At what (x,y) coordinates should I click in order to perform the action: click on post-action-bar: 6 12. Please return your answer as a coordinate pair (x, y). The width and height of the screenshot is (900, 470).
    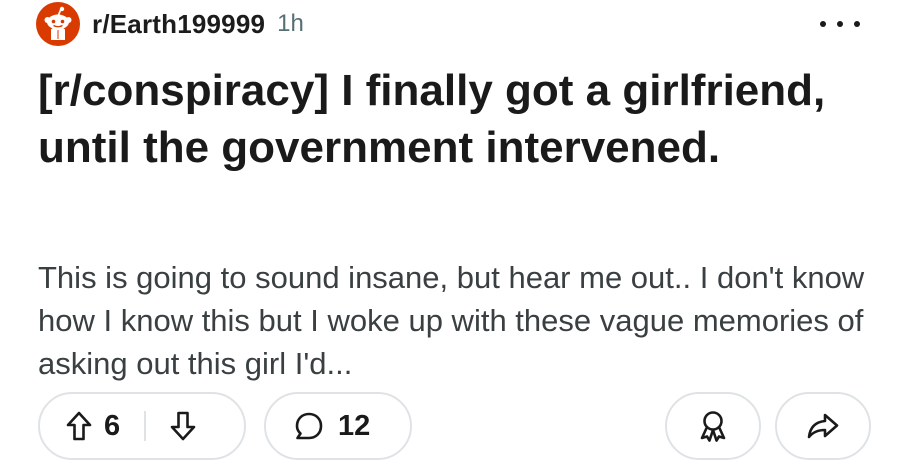
    Looking at the image, I should click on (450, 427).